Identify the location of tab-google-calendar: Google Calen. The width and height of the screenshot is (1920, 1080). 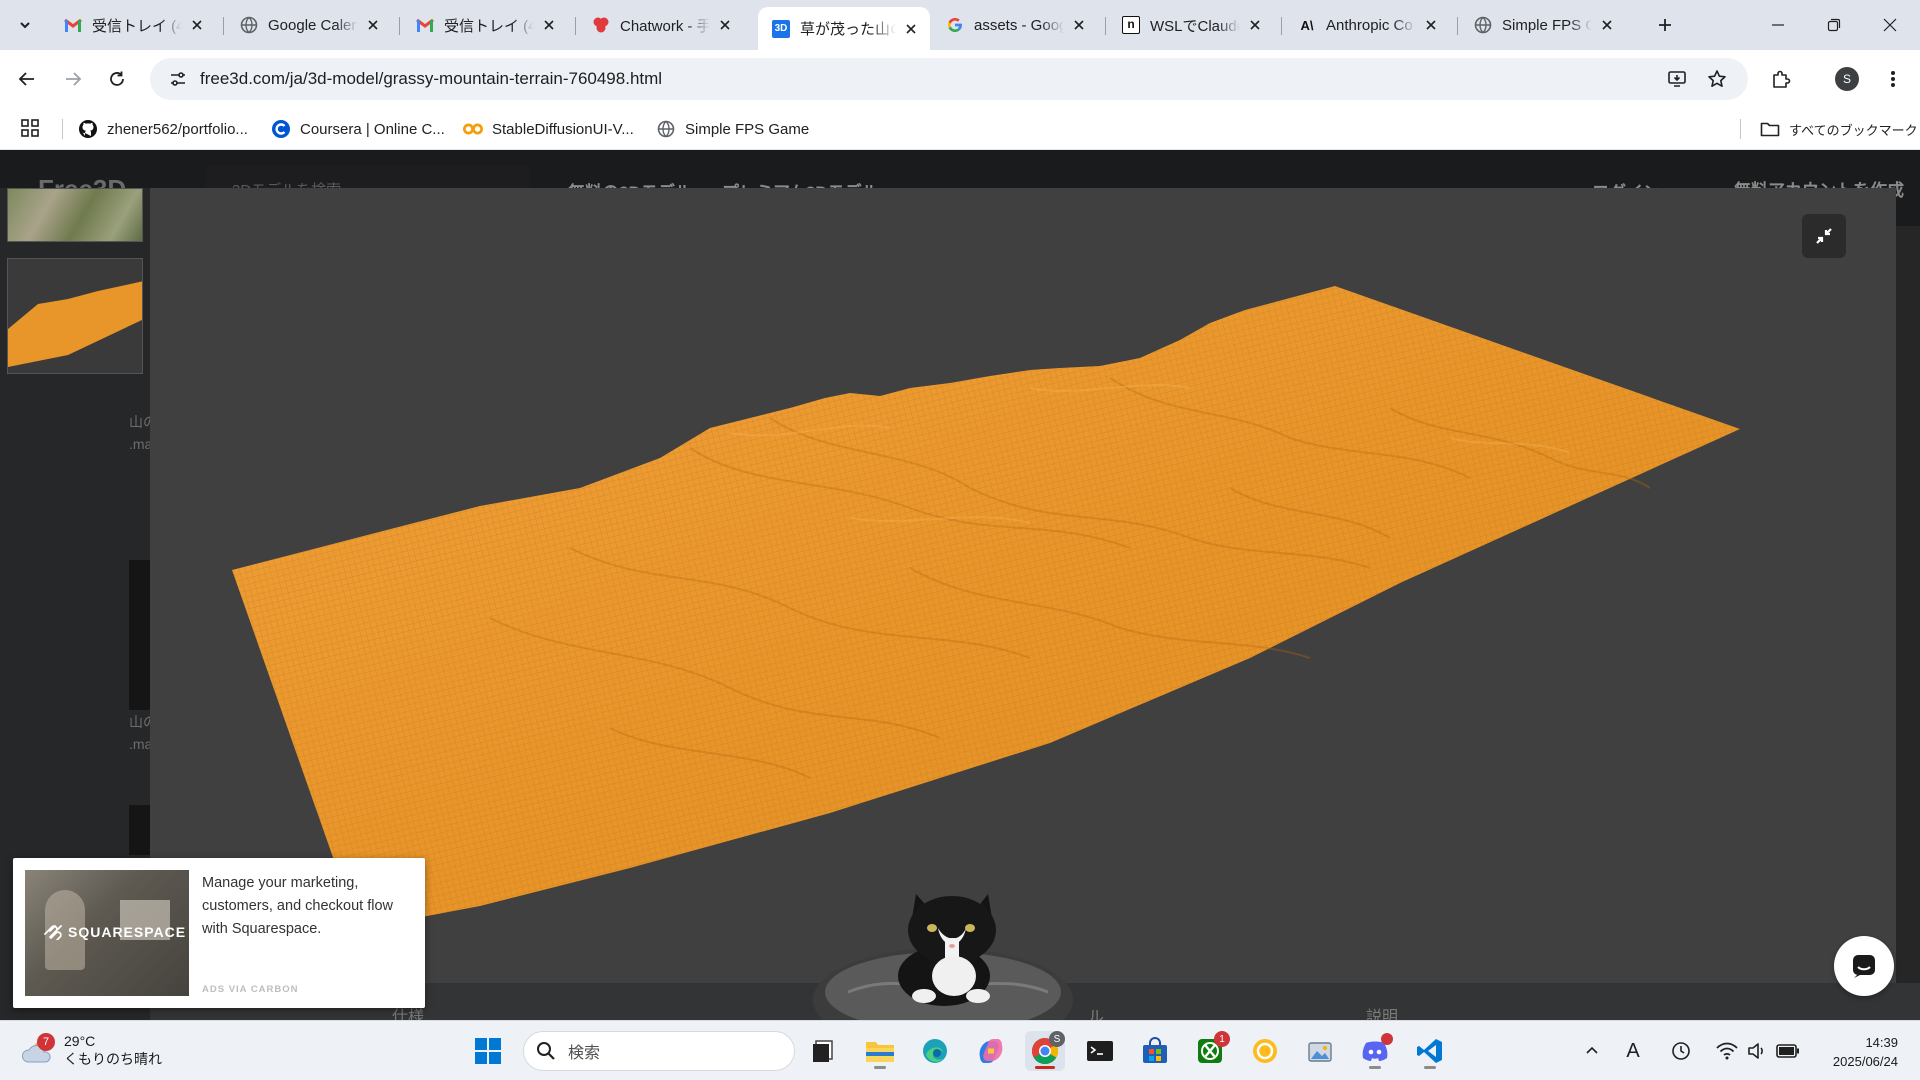
(309, 25).